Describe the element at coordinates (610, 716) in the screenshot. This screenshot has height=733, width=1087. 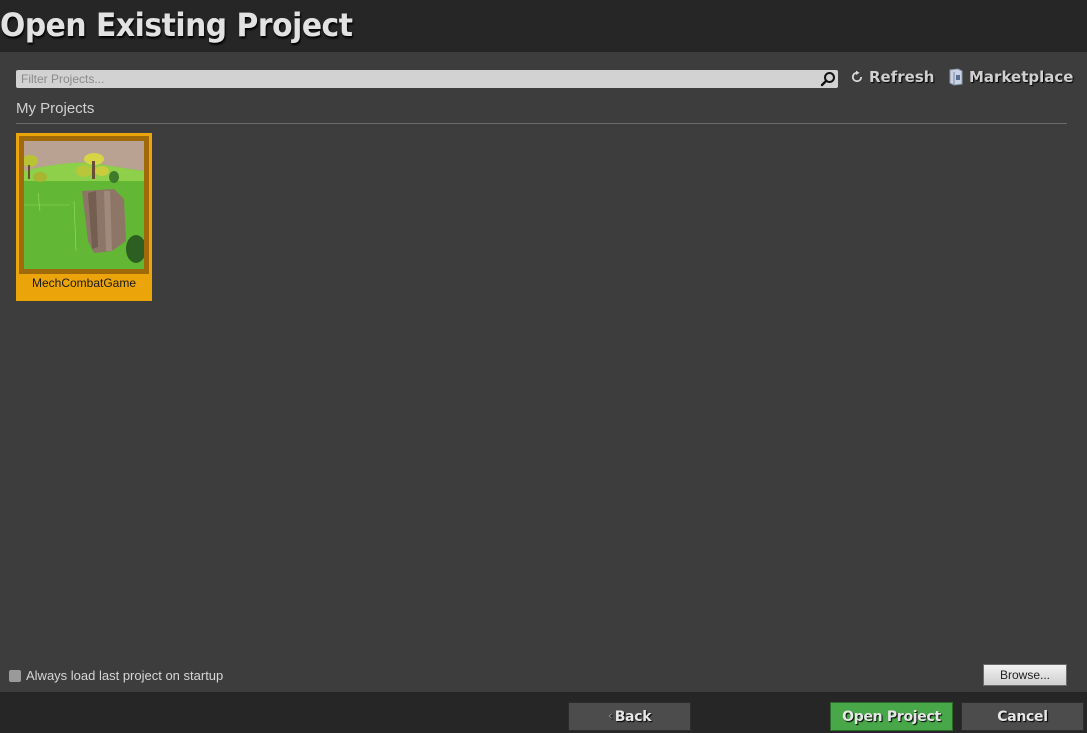
I see `back-chevron-icon: ‹` at that location.